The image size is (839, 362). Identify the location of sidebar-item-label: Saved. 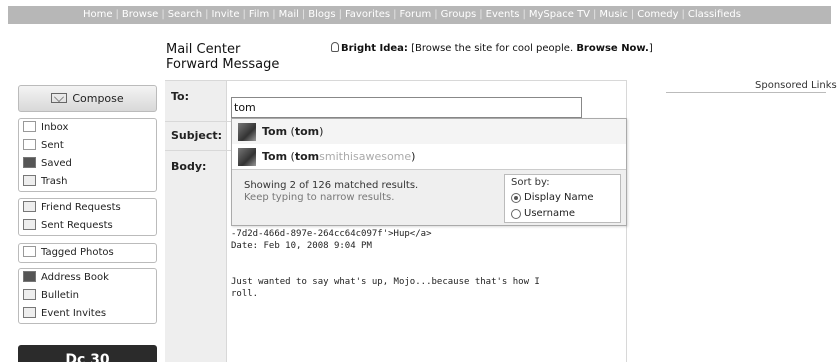
(56, 163).